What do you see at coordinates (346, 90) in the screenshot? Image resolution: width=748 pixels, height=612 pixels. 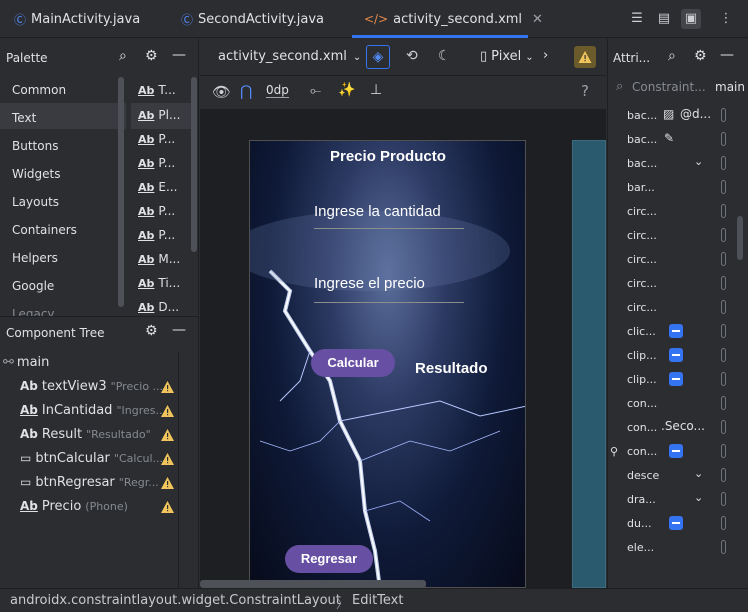 I see `infer-constraints-icon: ✨` at bounding box center [346, 90].